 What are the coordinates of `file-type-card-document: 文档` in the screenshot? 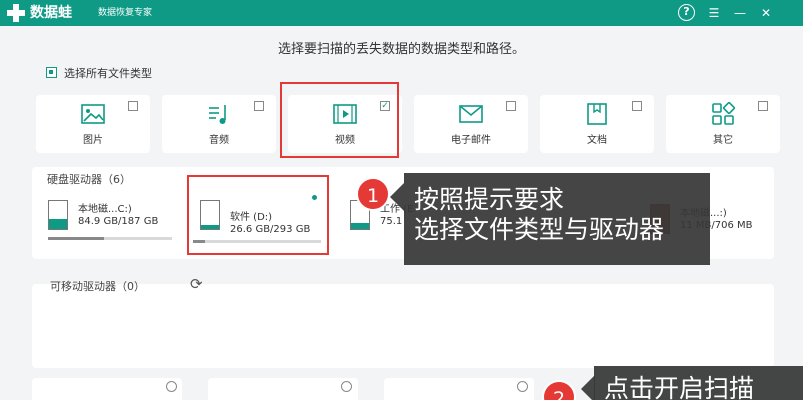 It's located at (597, 124).